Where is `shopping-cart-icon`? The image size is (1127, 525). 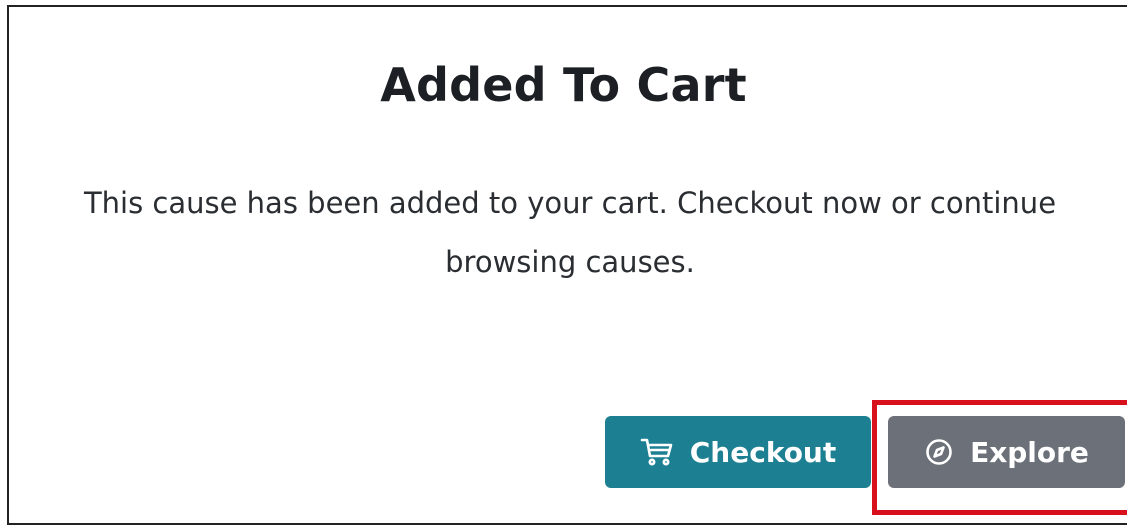
shopping-cart-icon is located at coordinates (657, 452).